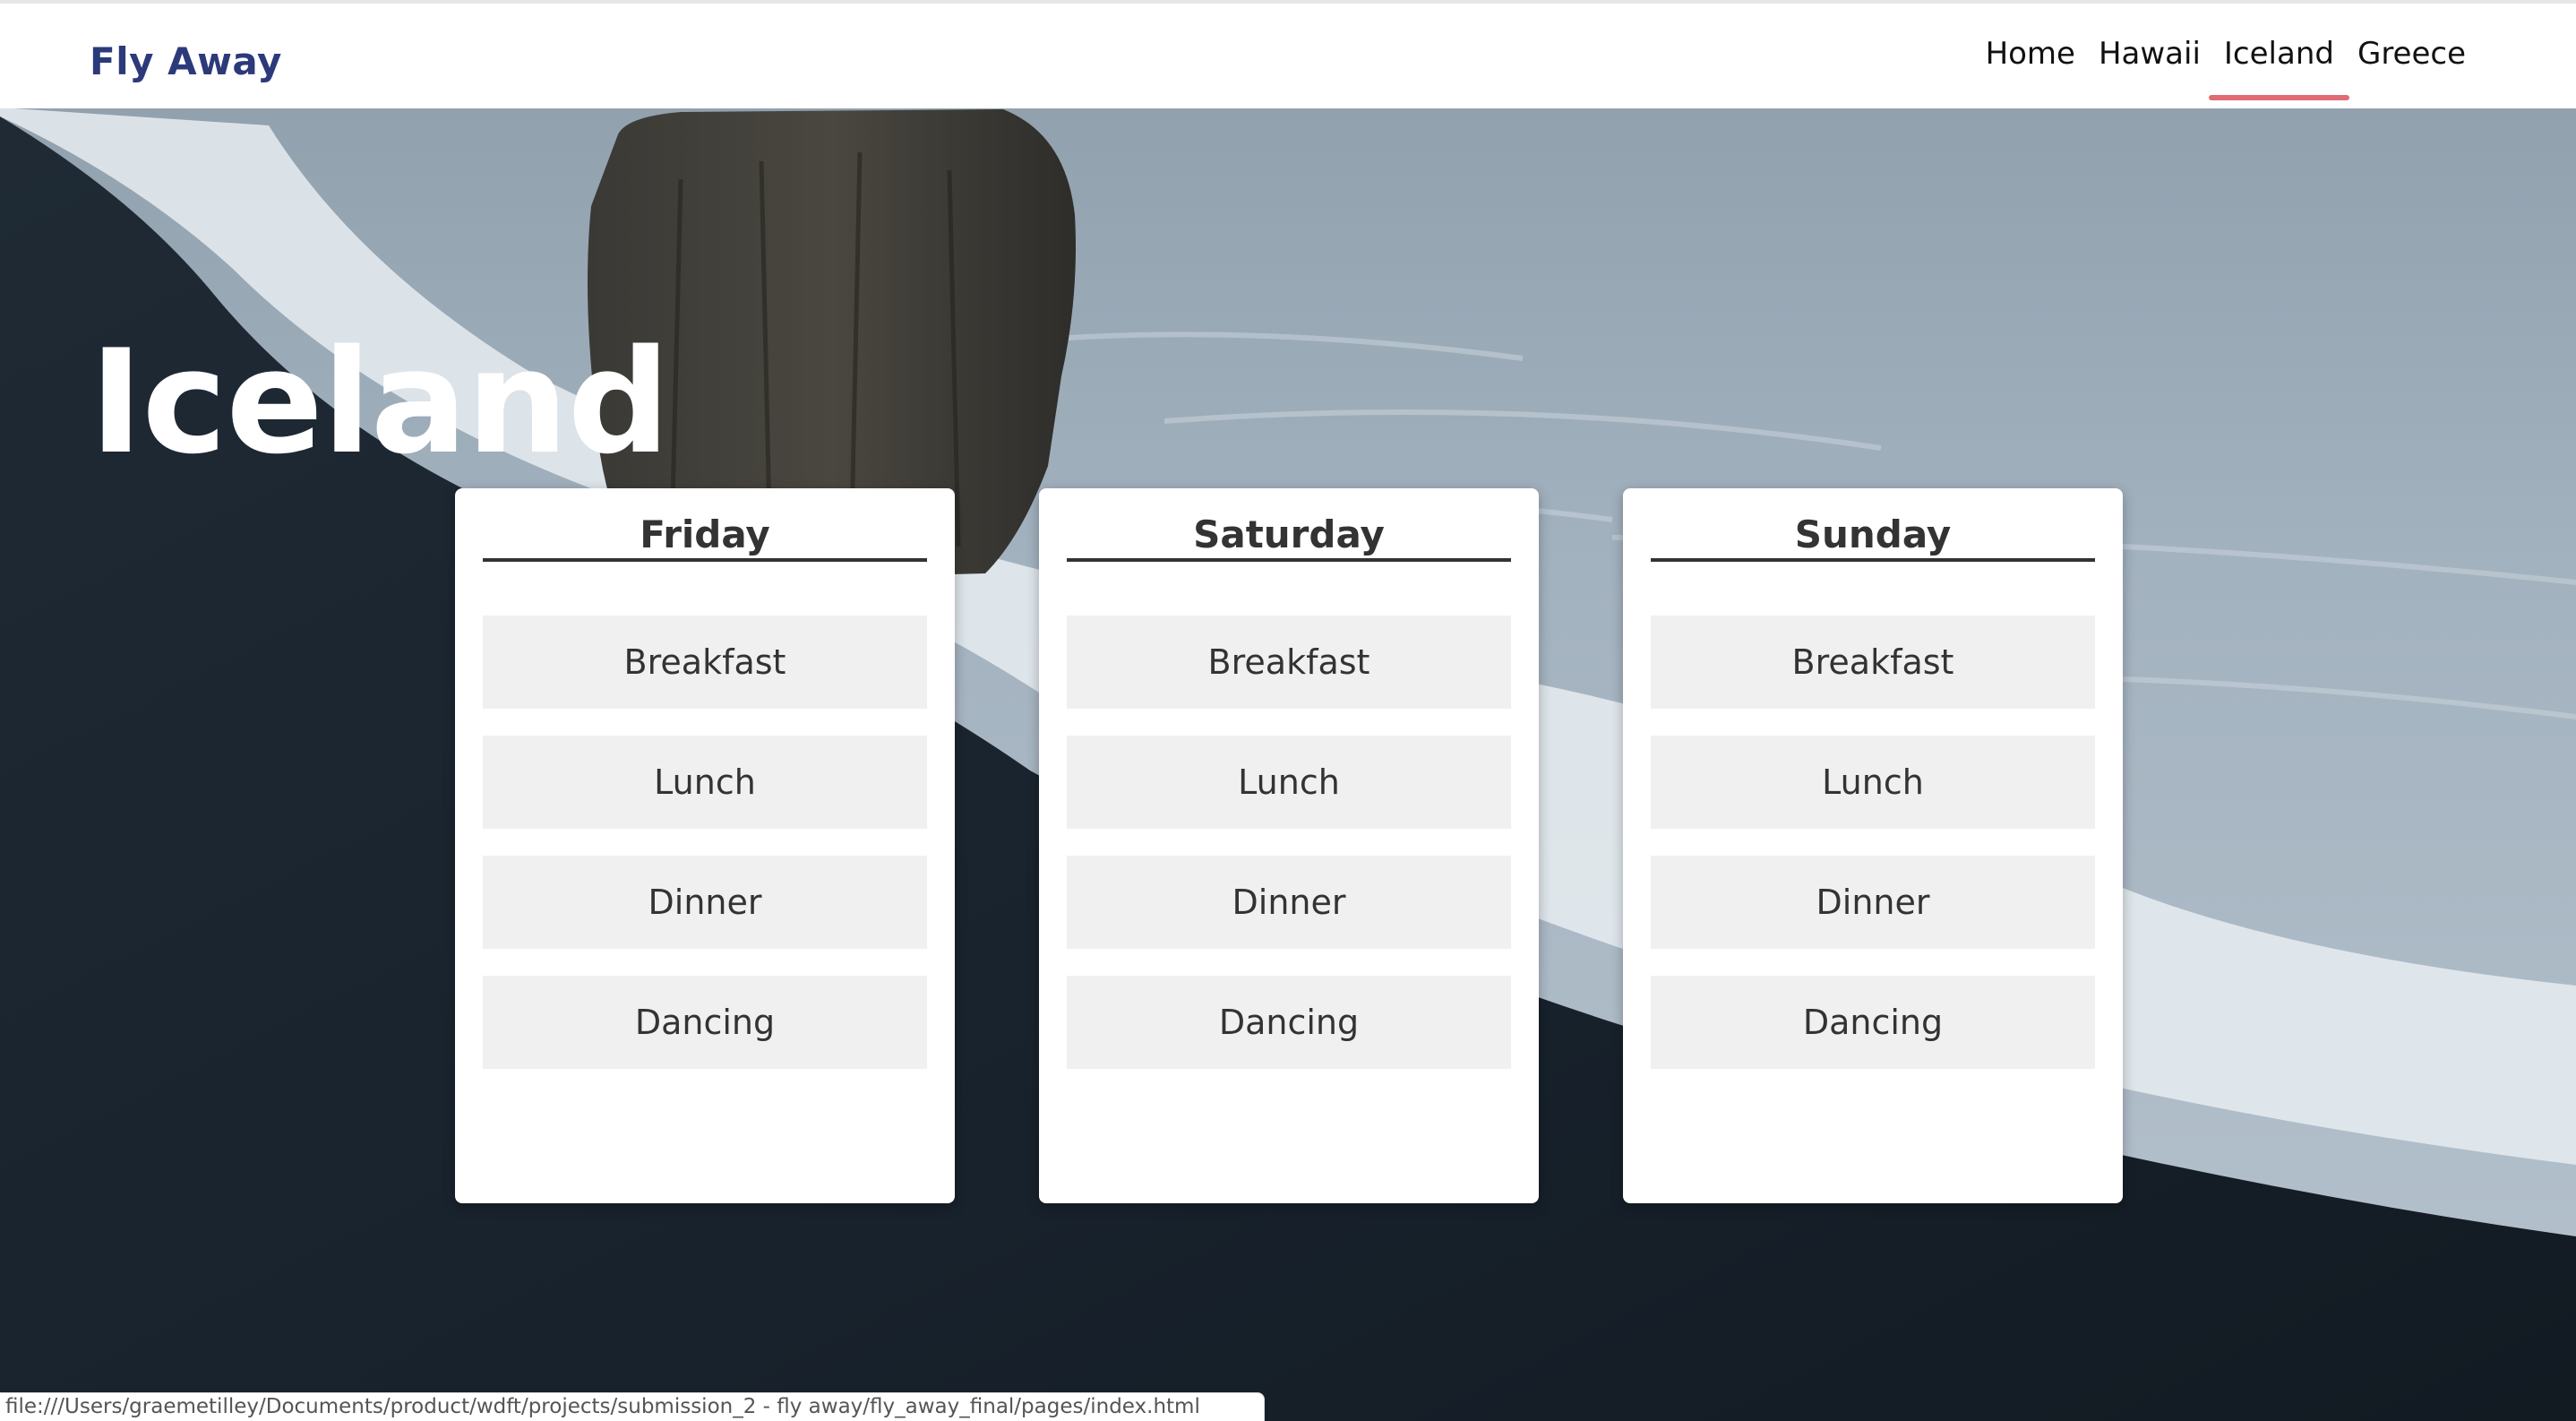 The height and width of the screenshot is (1421, 2576). I want to click on day-card-title: Friday, so click(705, 537).